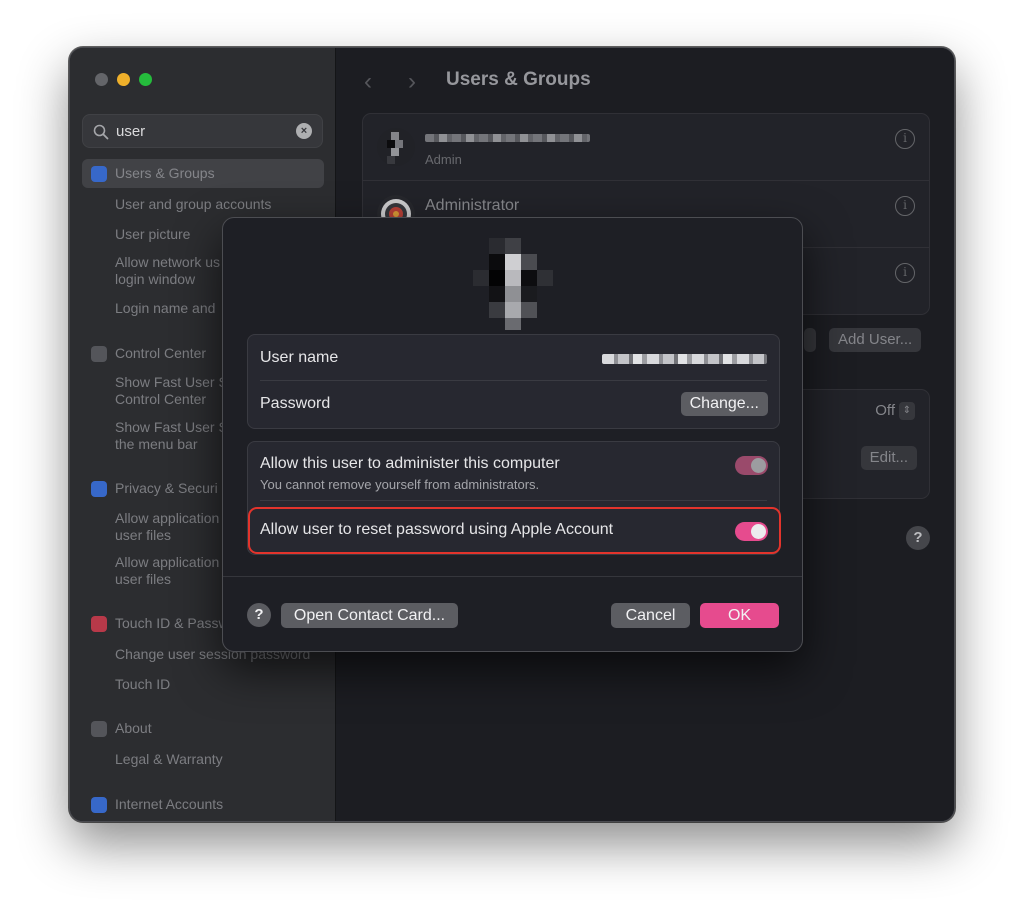  What do you see at coordinates (259, 615) in the screenshot?
I see `help-button: ?` at bounding box center [259, 615].